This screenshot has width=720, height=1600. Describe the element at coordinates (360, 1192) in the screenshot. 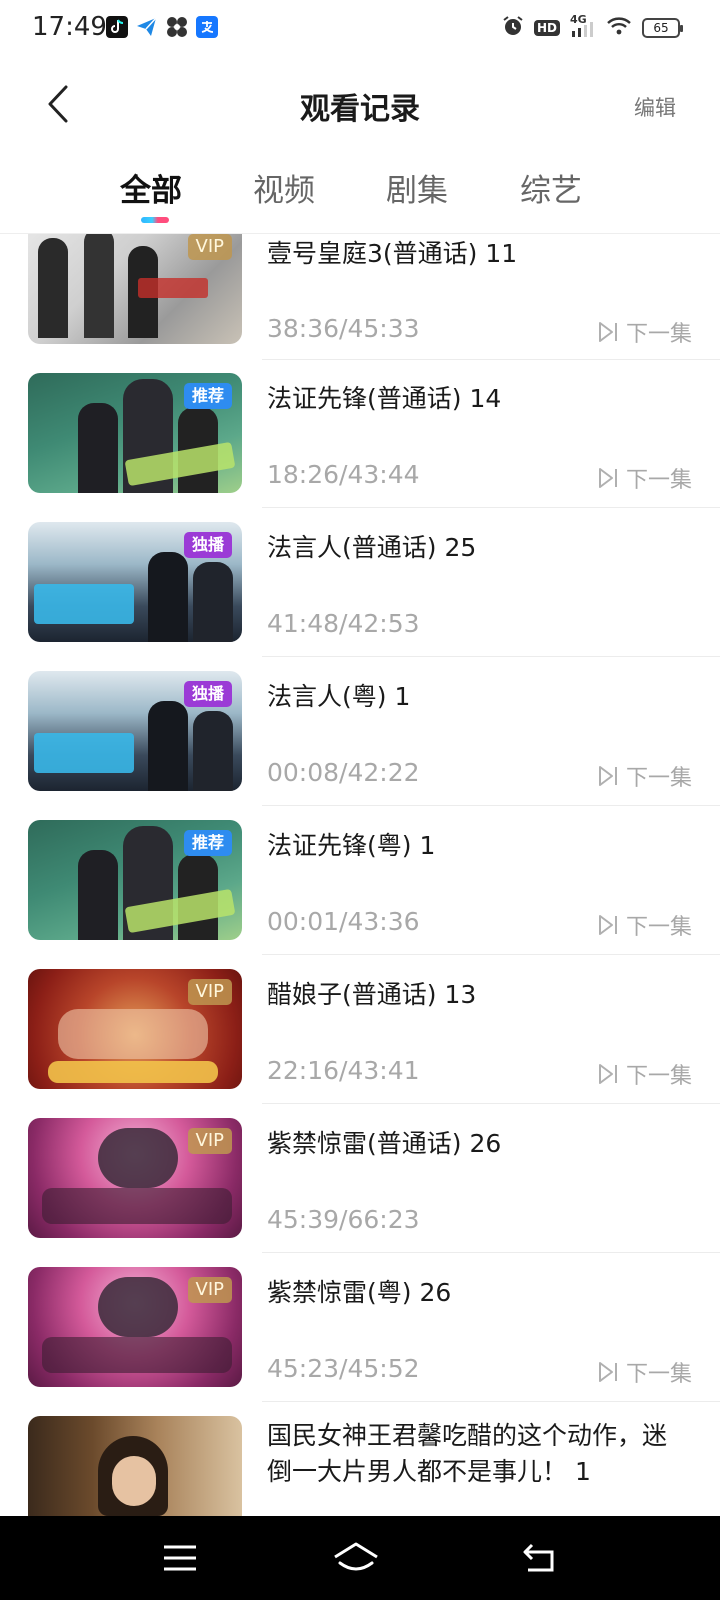

I see `list-item: VIP 紫禁惊雷(普通话) 26 45:39/66:23` at that location.